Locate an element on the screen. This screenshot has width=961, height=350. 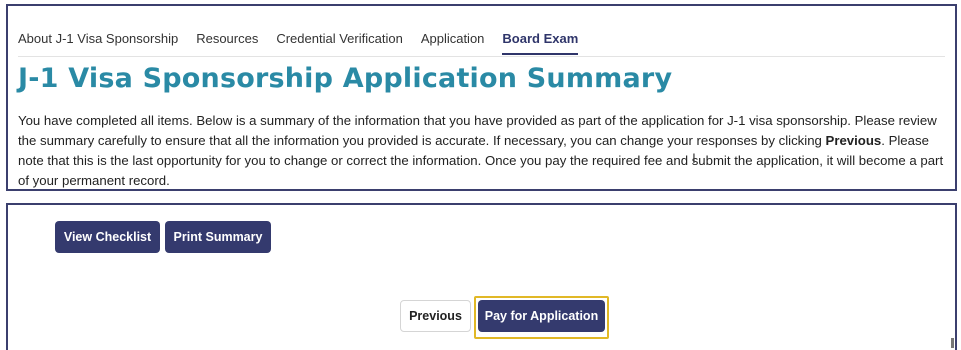
tab-board-exam: Board Exam is located at coordinates (540, 42).